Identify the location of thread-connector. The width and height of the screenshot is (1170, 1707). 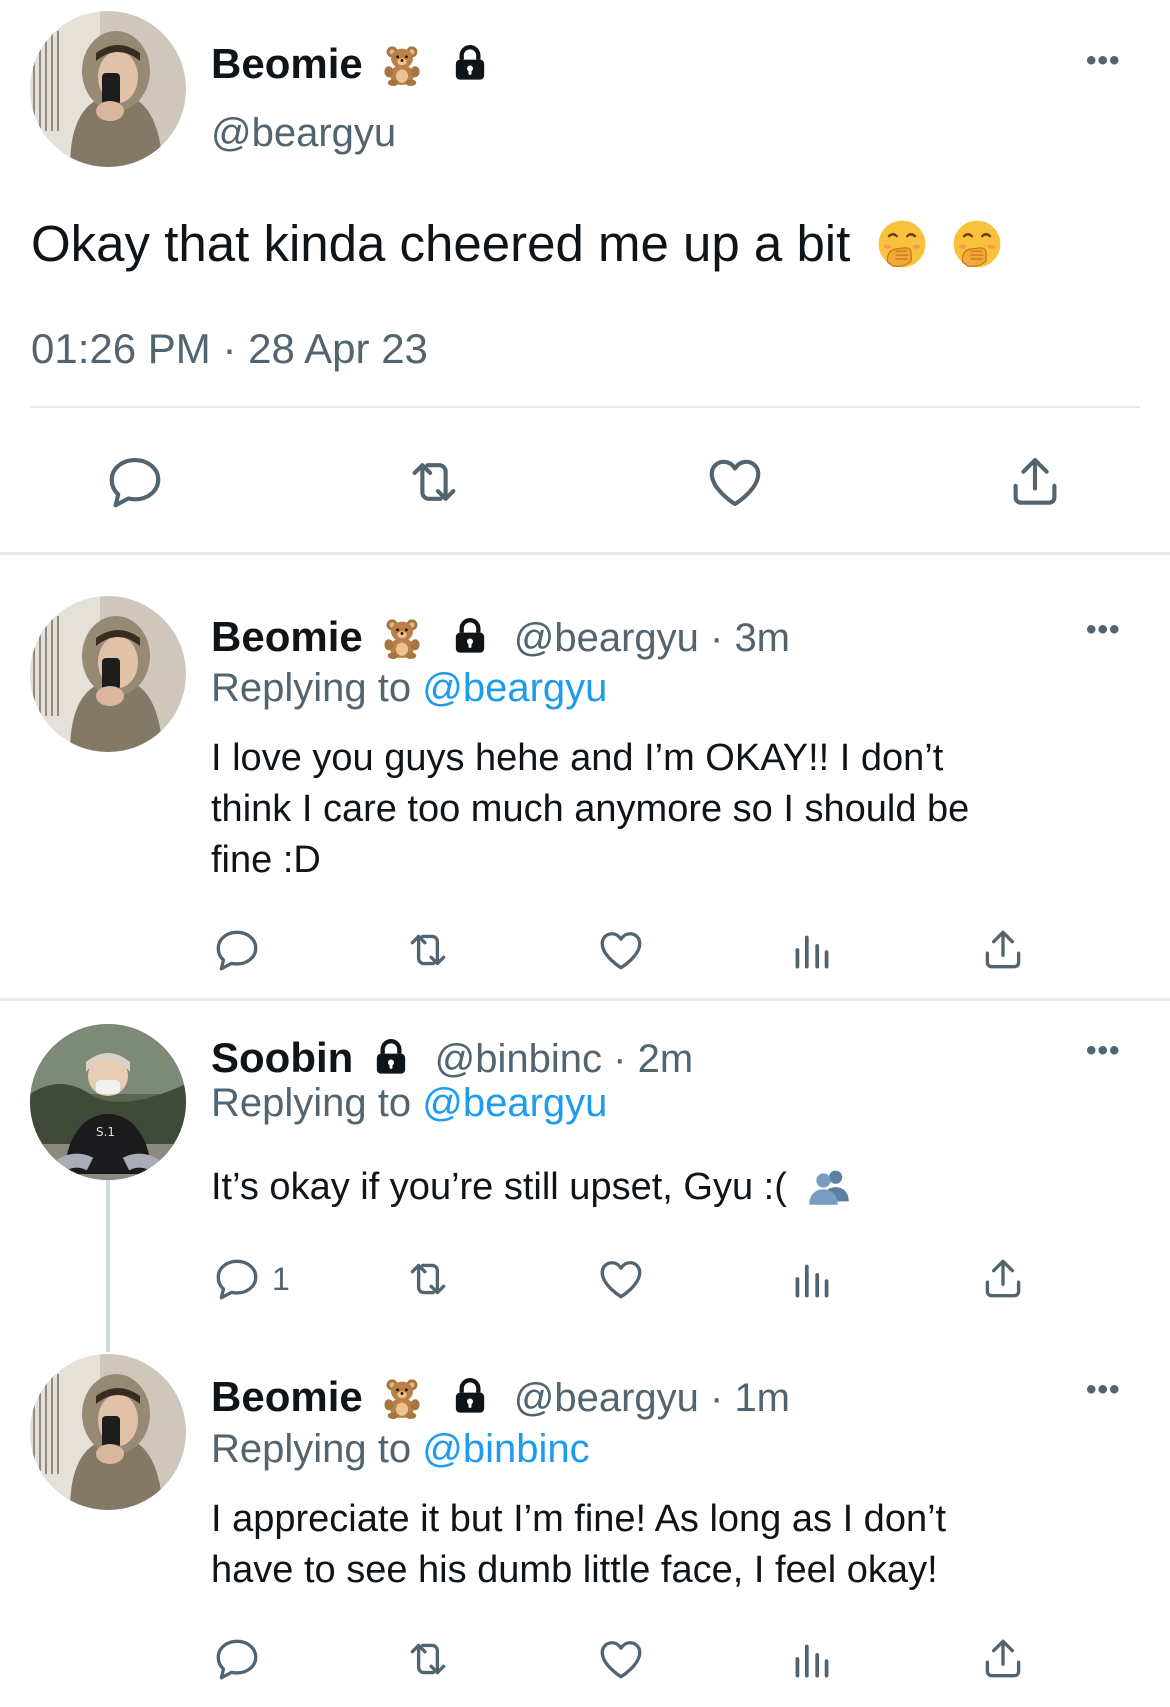
(108, 1266).